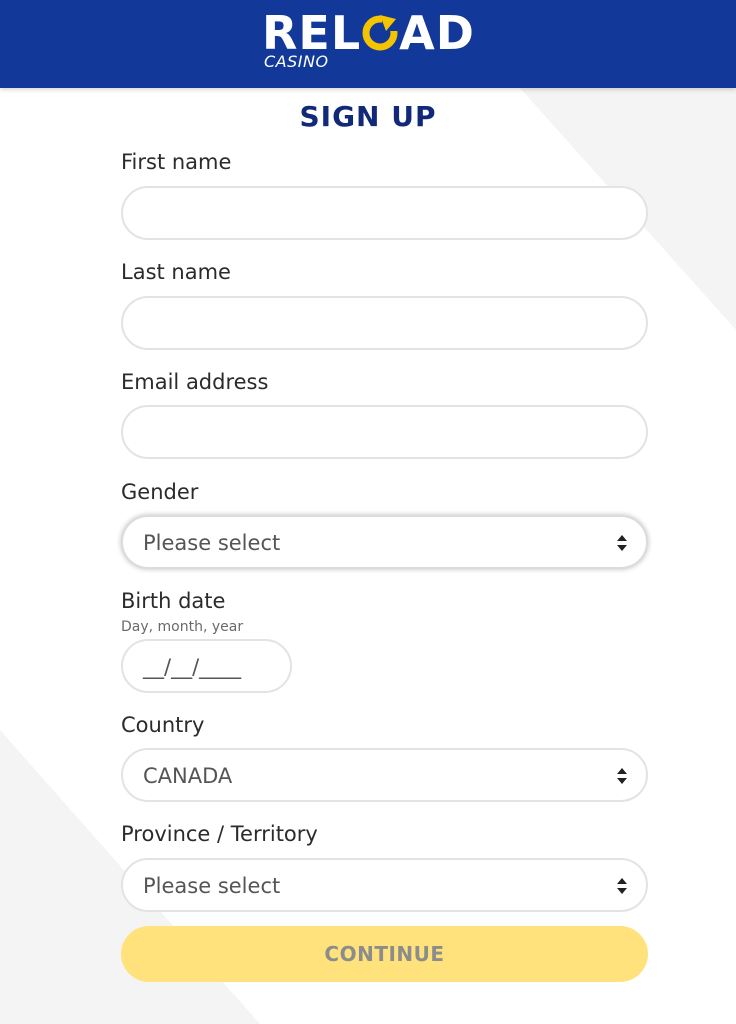 This screenshot has width=736, height=1024. I want to click on last-name-input, so click(384, 323).